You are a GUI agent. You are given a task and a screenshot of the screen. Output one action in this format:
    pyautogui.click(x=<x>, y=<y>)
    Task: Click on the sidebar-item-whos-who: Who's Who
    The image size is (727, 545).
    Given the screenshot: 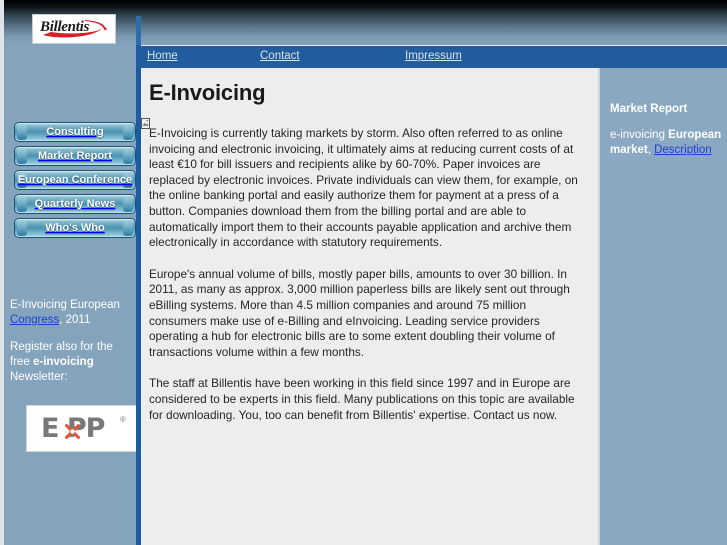 What is the action you would take?
    pyautogui.click(x=75, y=228)
    